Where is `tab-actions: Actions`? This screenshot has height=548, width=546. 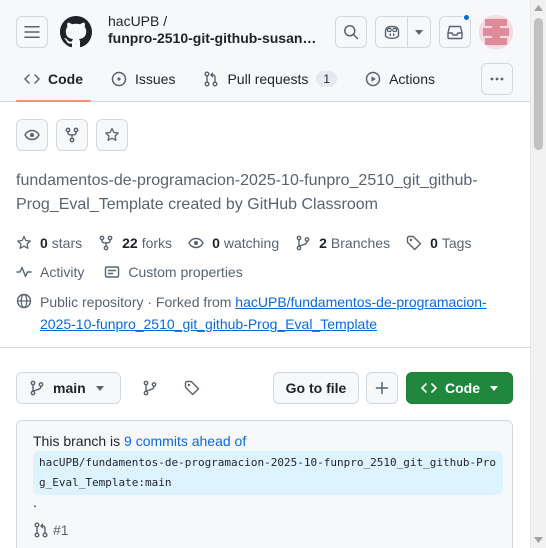
tab-actions: Actions is located at coordinates (400, 79).